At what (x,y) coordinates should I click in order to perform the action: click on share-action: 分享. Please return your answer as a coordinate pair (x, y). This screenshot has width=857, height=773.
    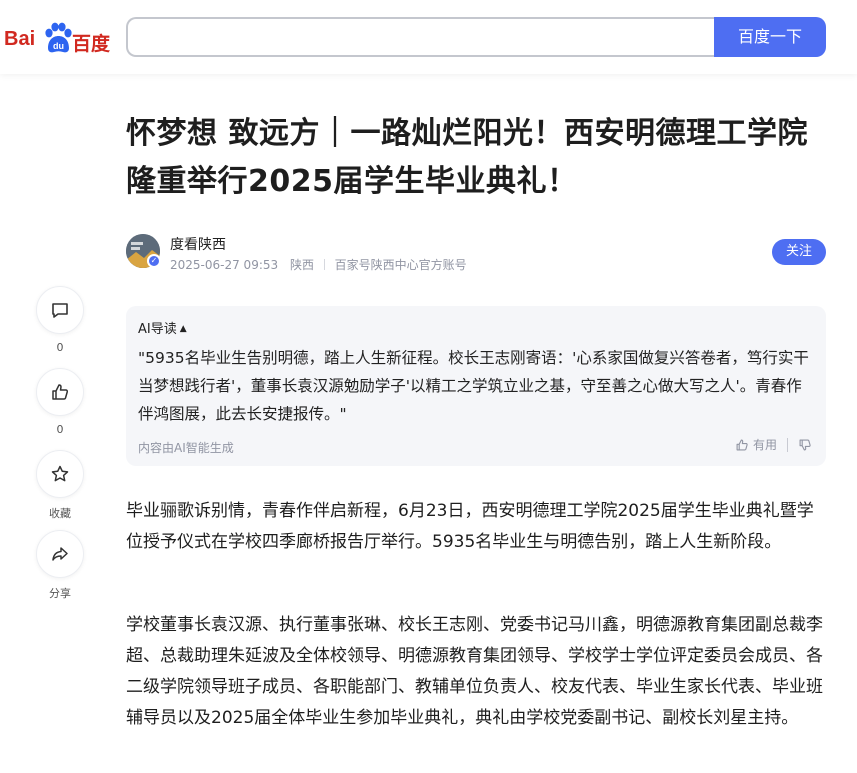
    Looking at the image, I should click on (60, 565).